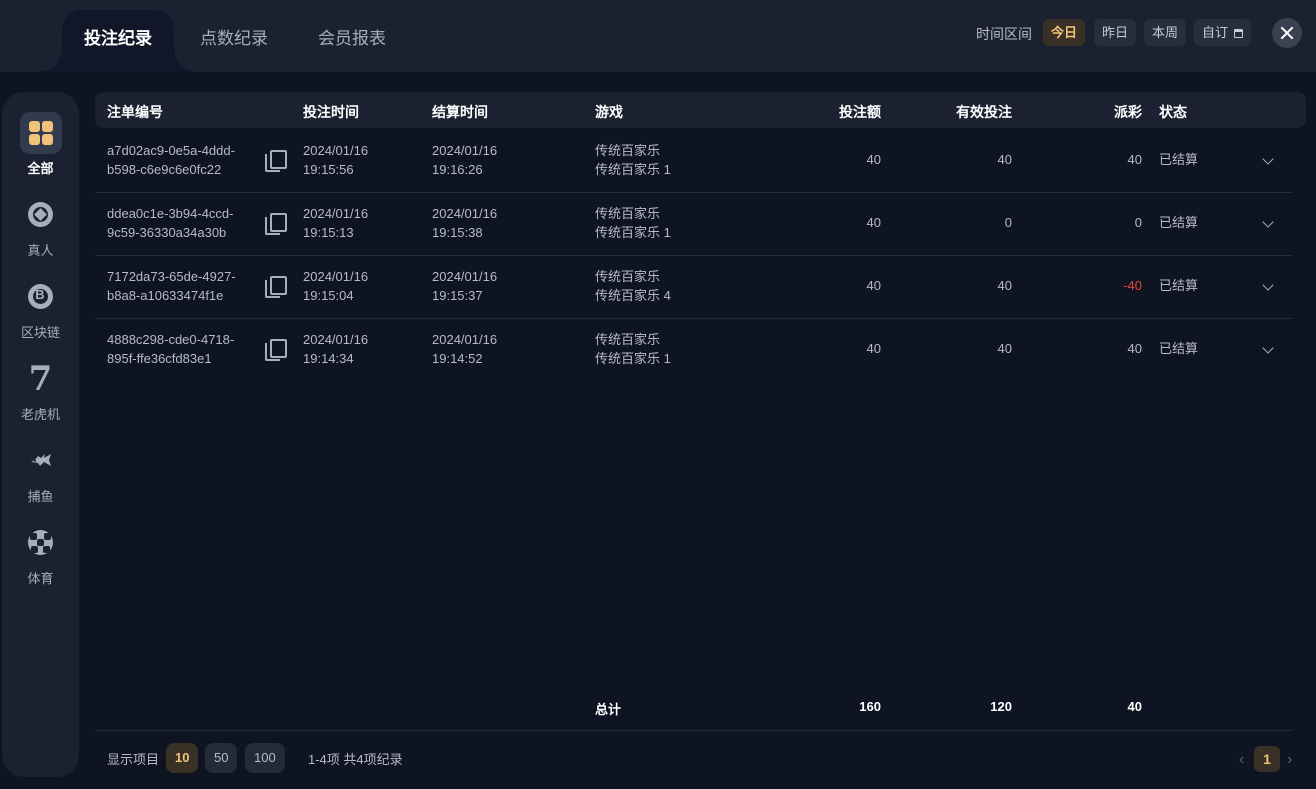 Image resolution: width=1316 pixels, height=789 pixels. I want to click on bet-id: ddea0c1e-3b94-4ccd- 9c59-36330a34a30b, so click(170, 223).